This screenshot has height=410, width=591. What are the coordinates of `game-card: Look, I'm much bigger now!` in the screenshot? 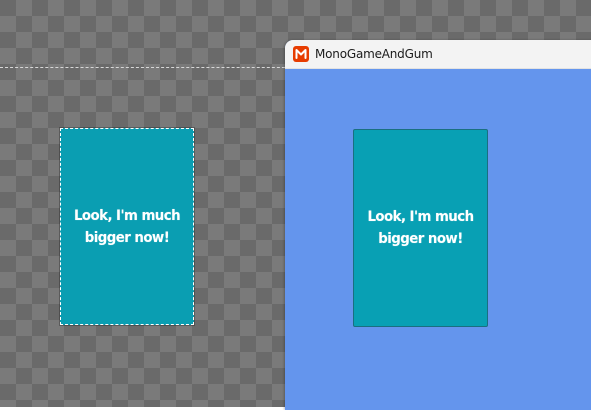 It's located at (420, 228).